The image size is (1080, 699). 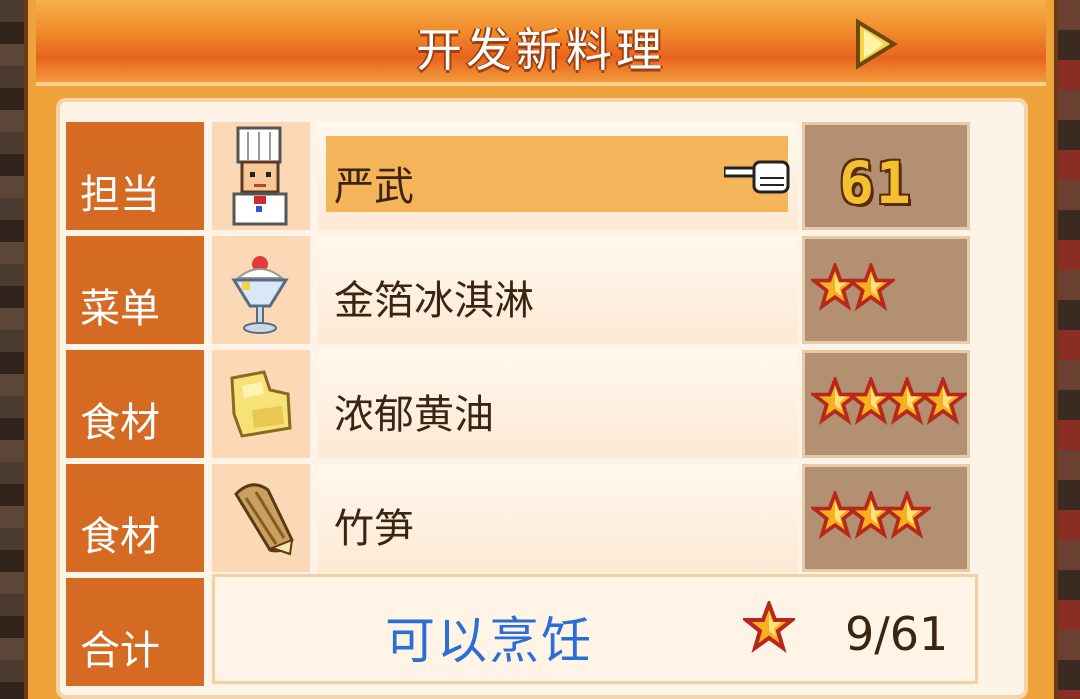 I want to click on menu-stars-cell, so click(x=886, y=290).